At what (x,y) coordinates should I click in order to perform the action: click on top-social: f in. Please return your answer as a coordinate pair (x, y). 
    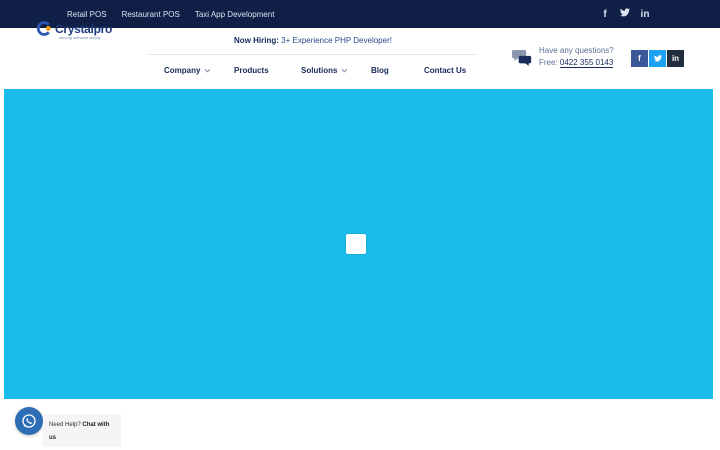
    Looking at the image, I should click on (625, 14).